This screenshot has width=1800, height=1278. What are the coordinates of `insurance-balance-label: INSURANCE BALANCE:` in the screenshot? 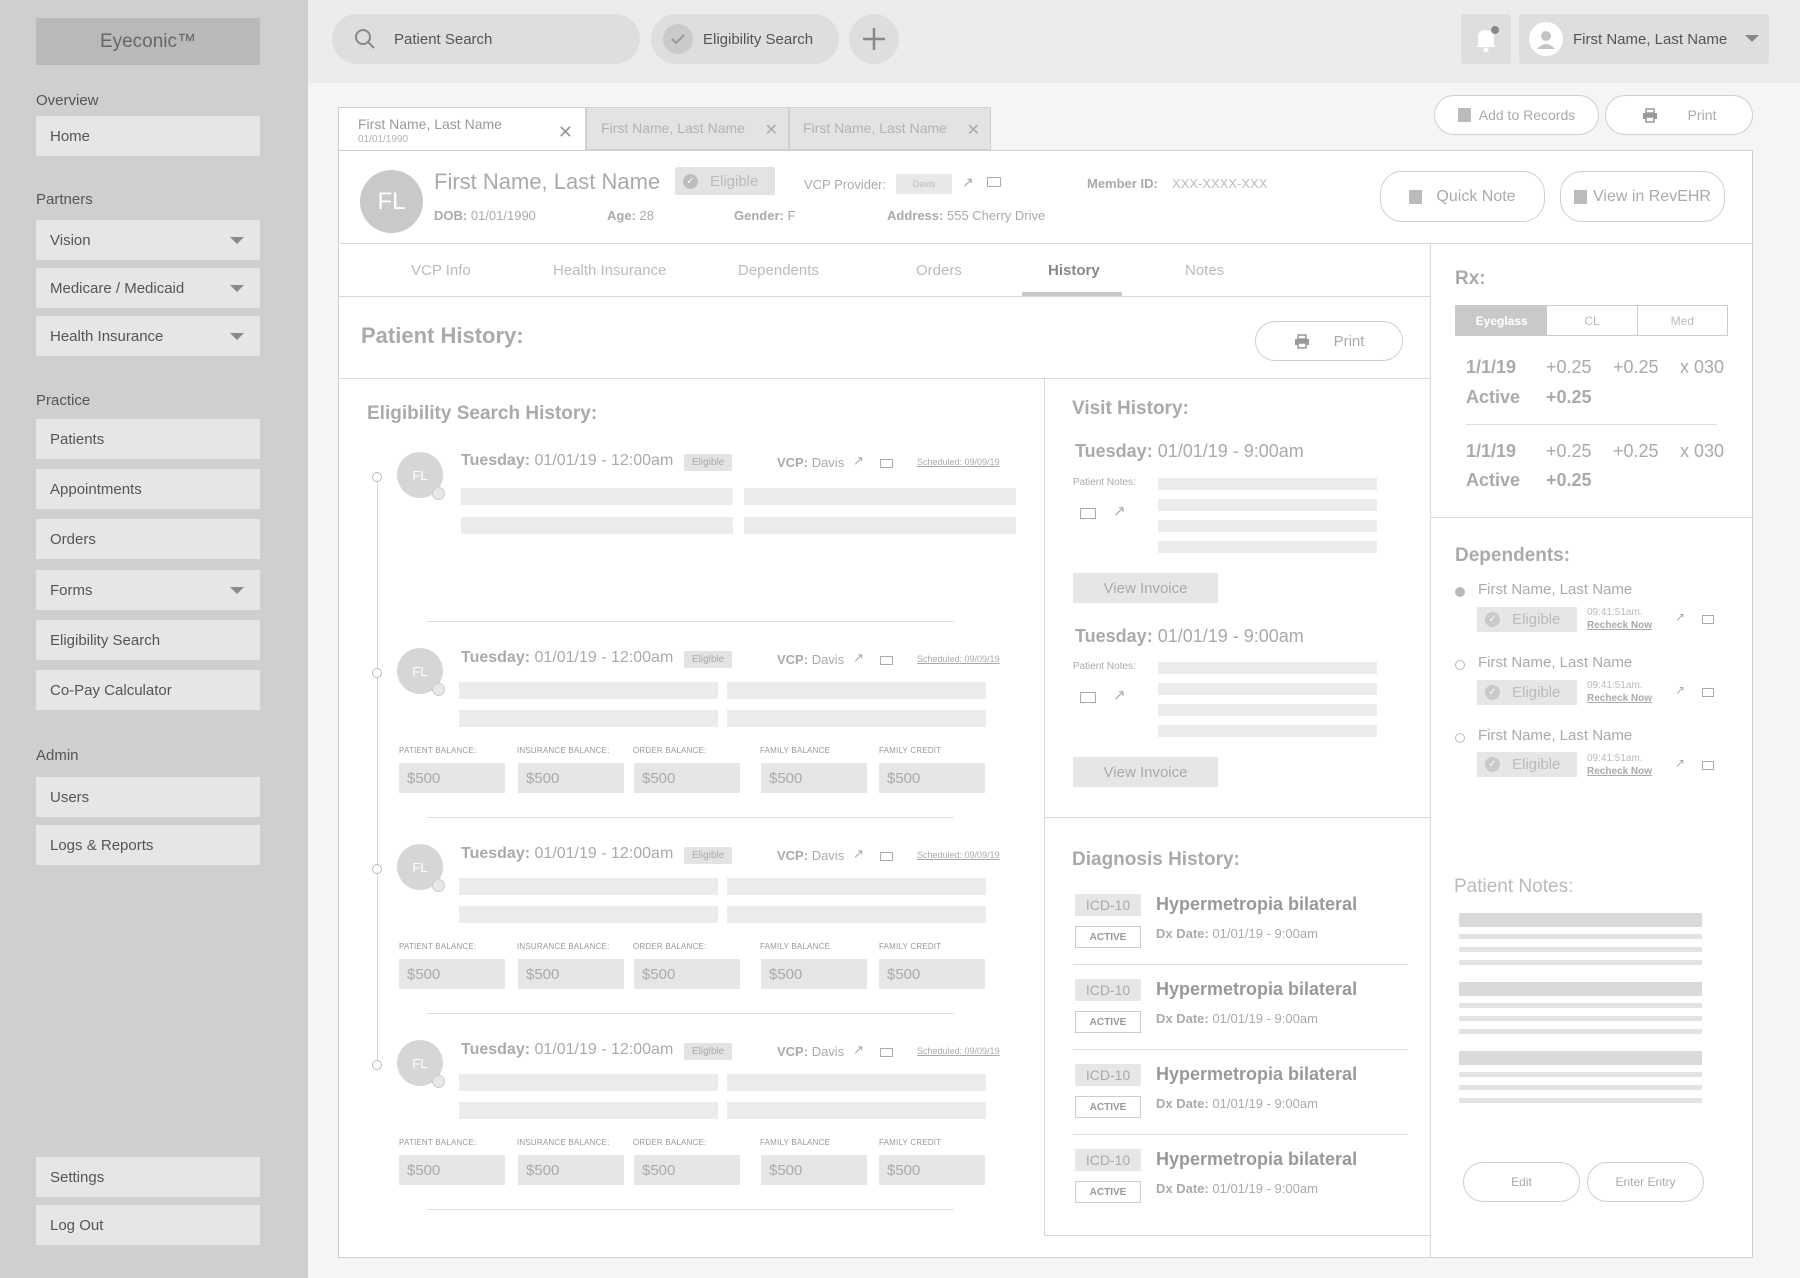 It's located at (563, 750).